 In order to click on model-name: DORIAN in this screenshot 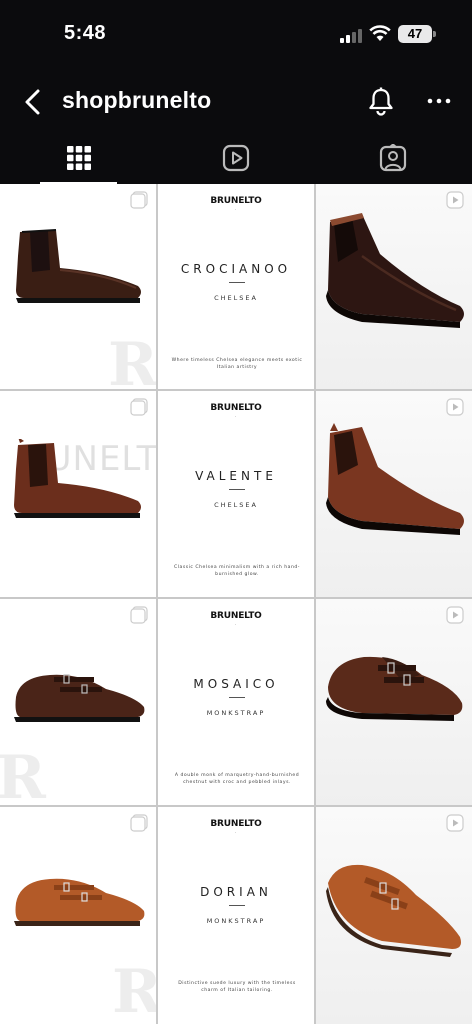, I will do `click(236, 892)`.